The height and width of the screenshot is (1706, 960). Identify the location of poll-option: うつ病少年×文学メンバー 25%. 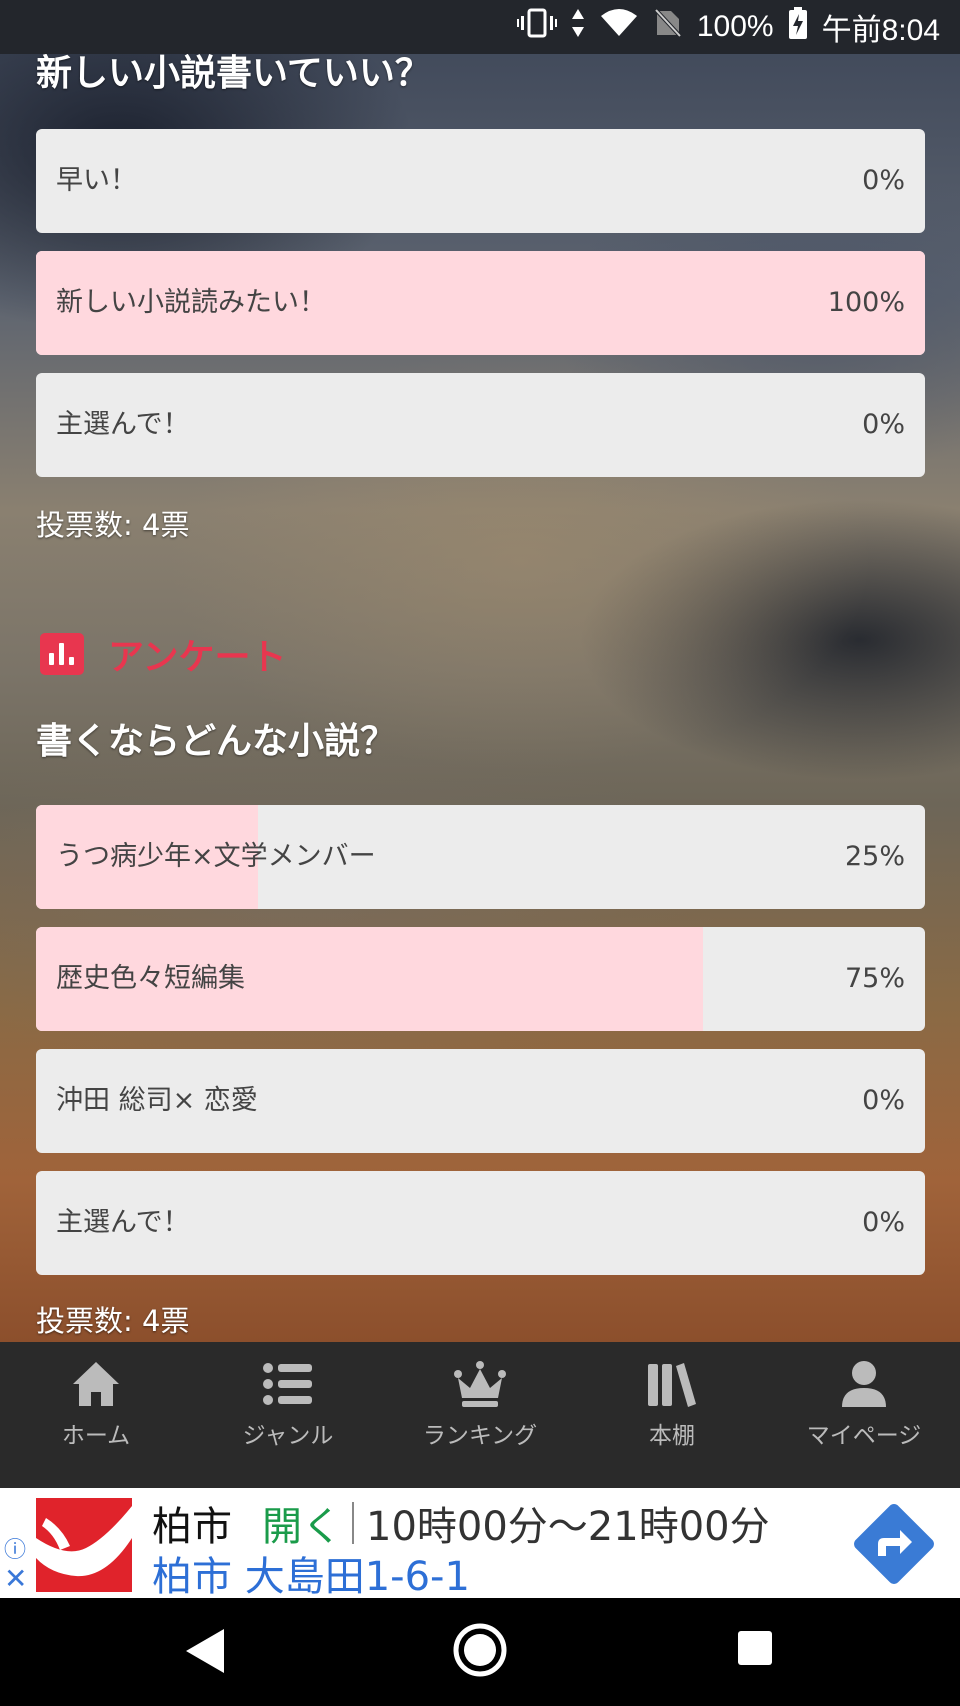
(480, 857).